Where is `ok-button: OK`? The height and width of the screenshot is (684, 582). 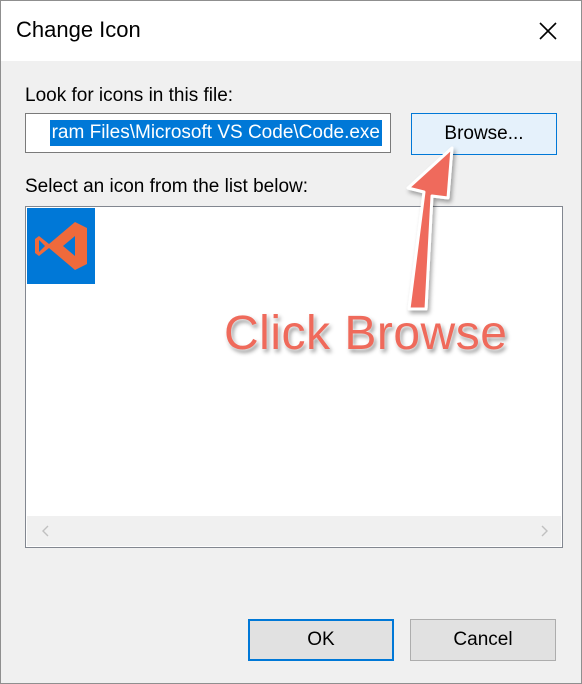
ok-button: OK is located at coordinates (321, 640).